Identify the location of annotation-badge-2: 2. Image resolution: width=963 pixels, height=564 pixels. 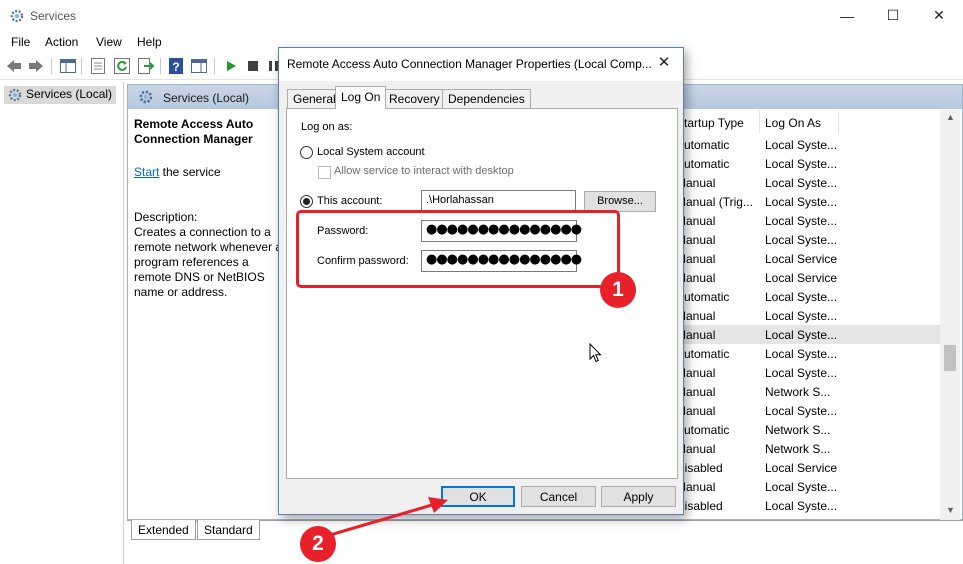
(318, 544).